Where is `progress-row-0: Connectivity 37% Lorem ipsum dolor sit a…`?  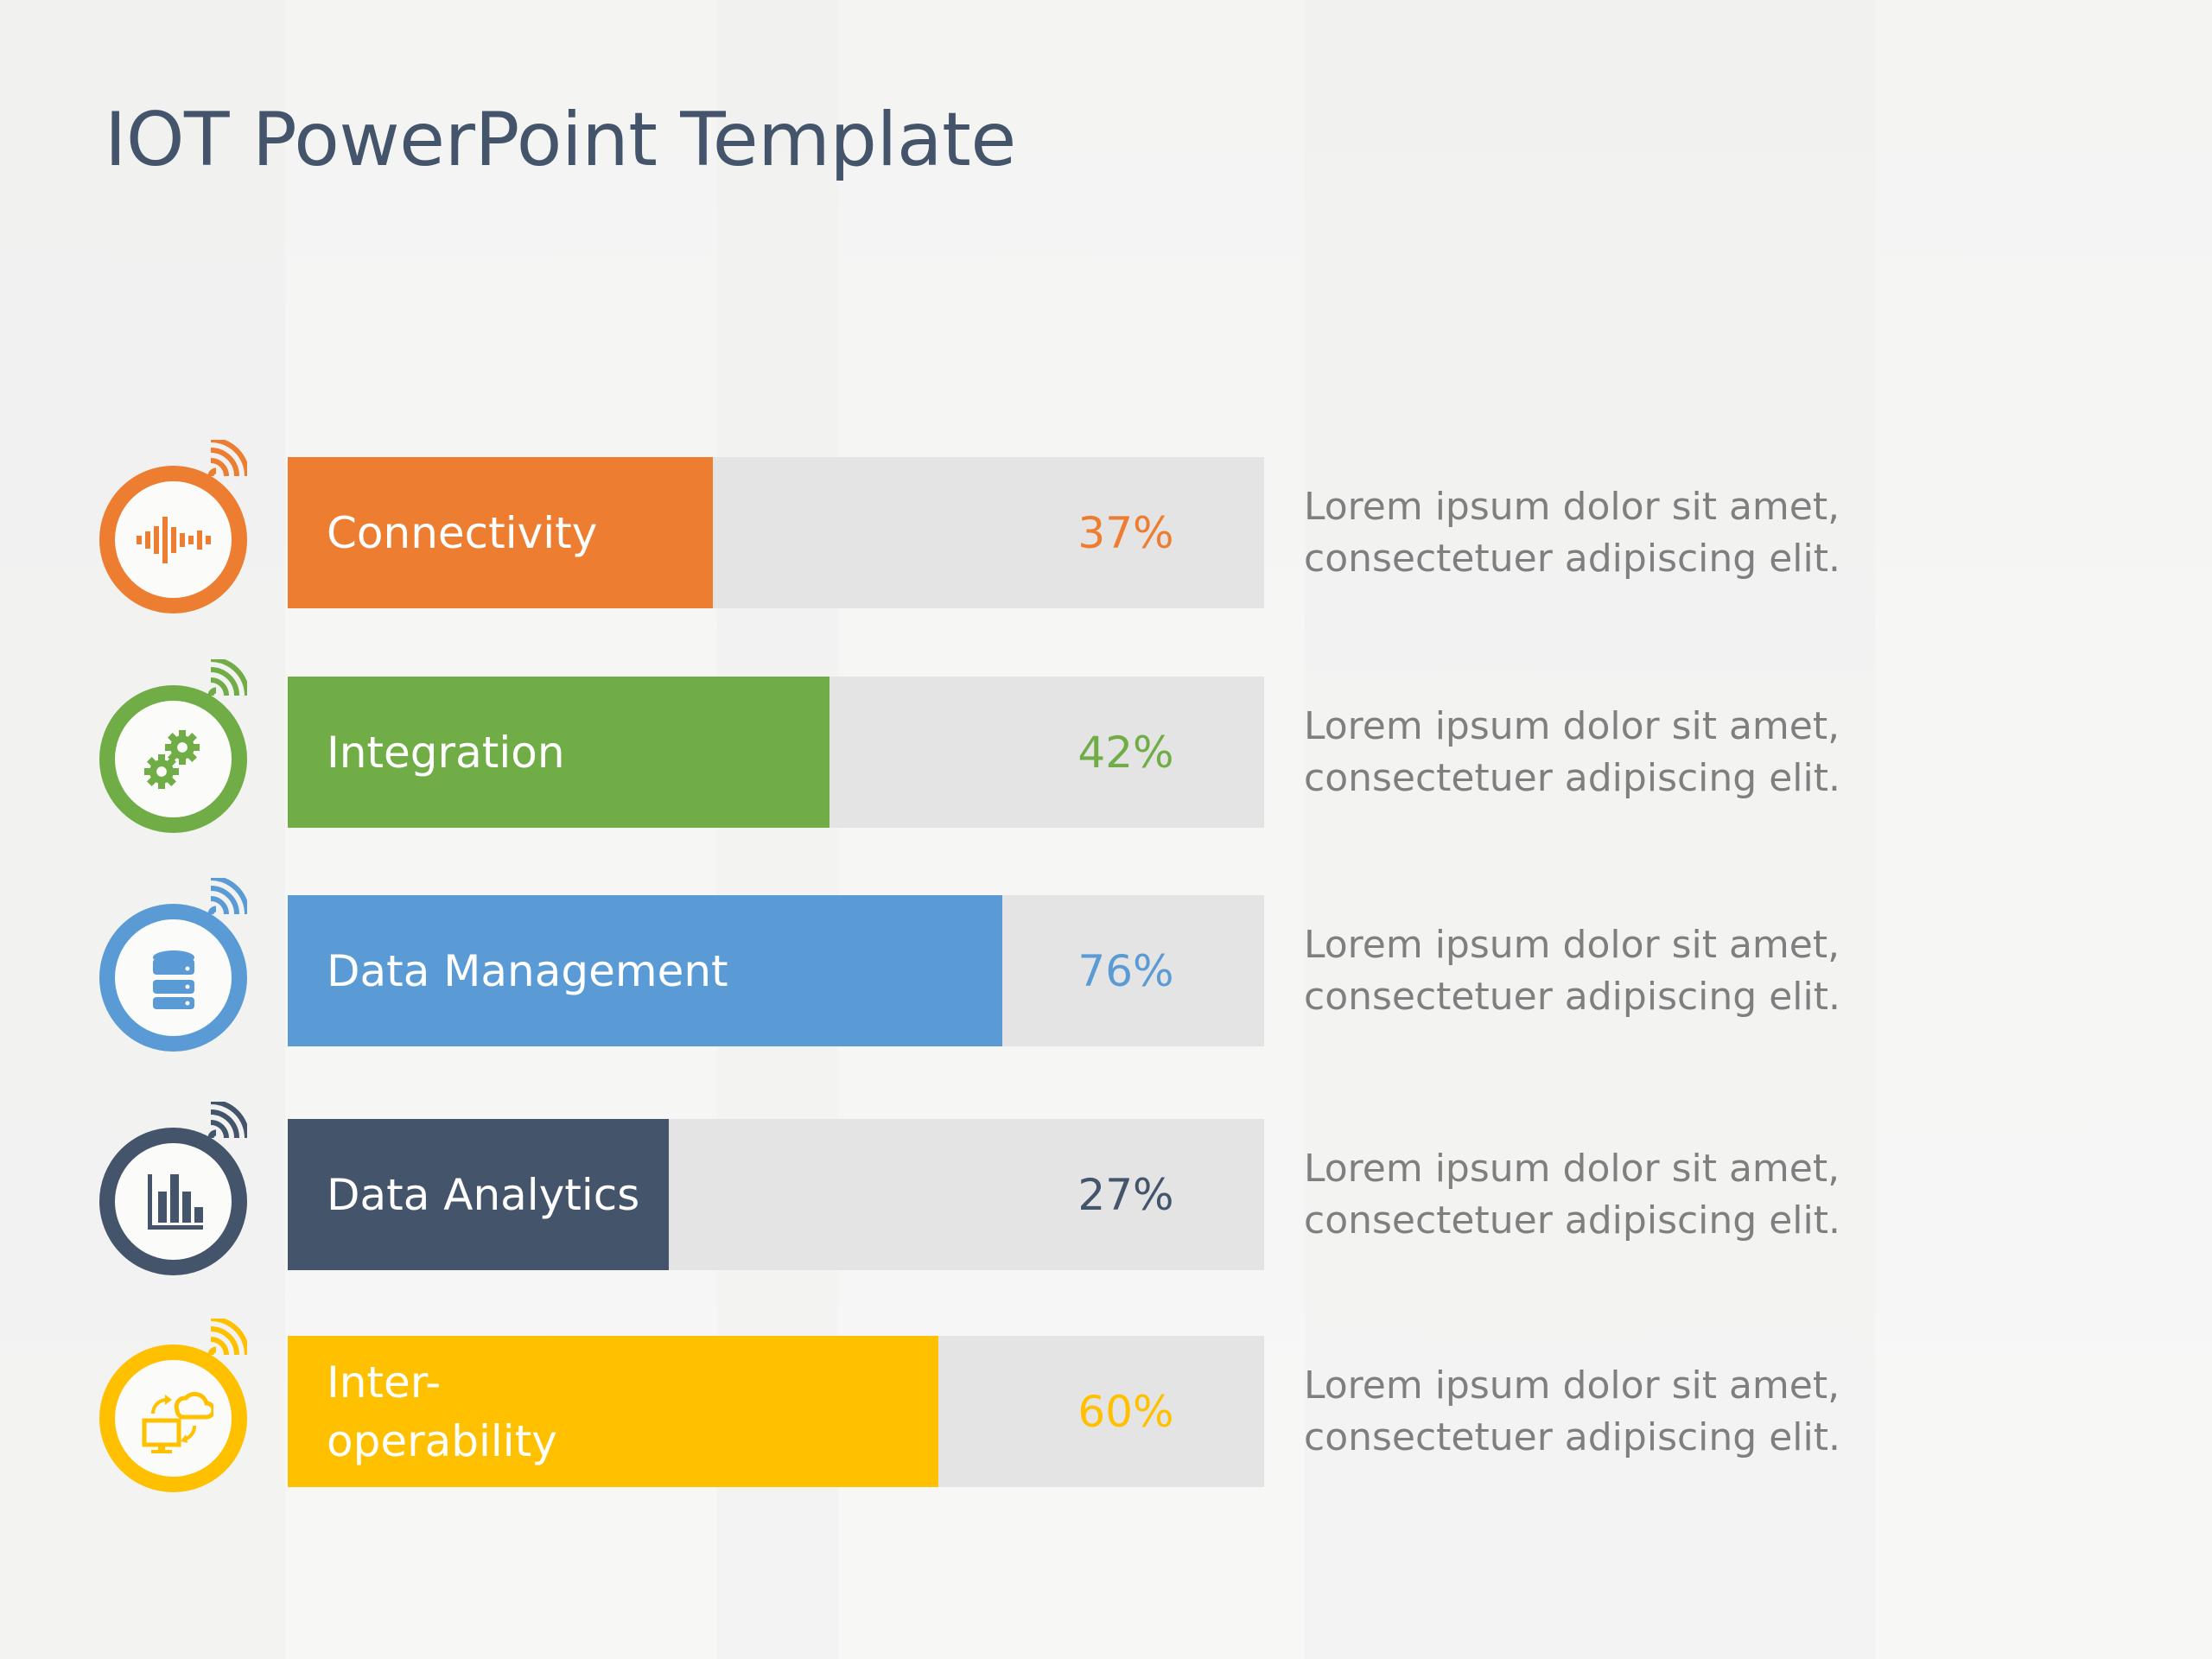
progress-row-0: Connectivity 37% Lorem ipsum dolor sit a… is located at coordinates (1106, 526).